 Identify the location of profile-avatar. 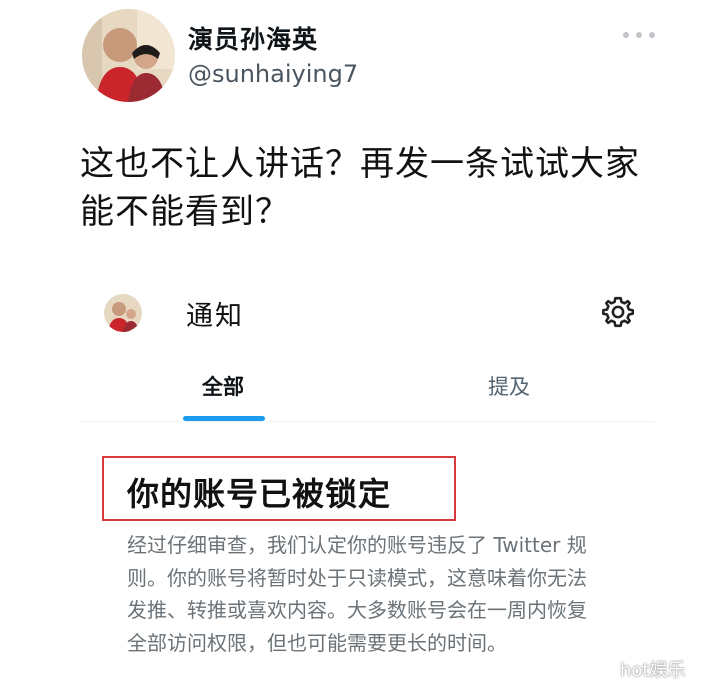
(128, 55).